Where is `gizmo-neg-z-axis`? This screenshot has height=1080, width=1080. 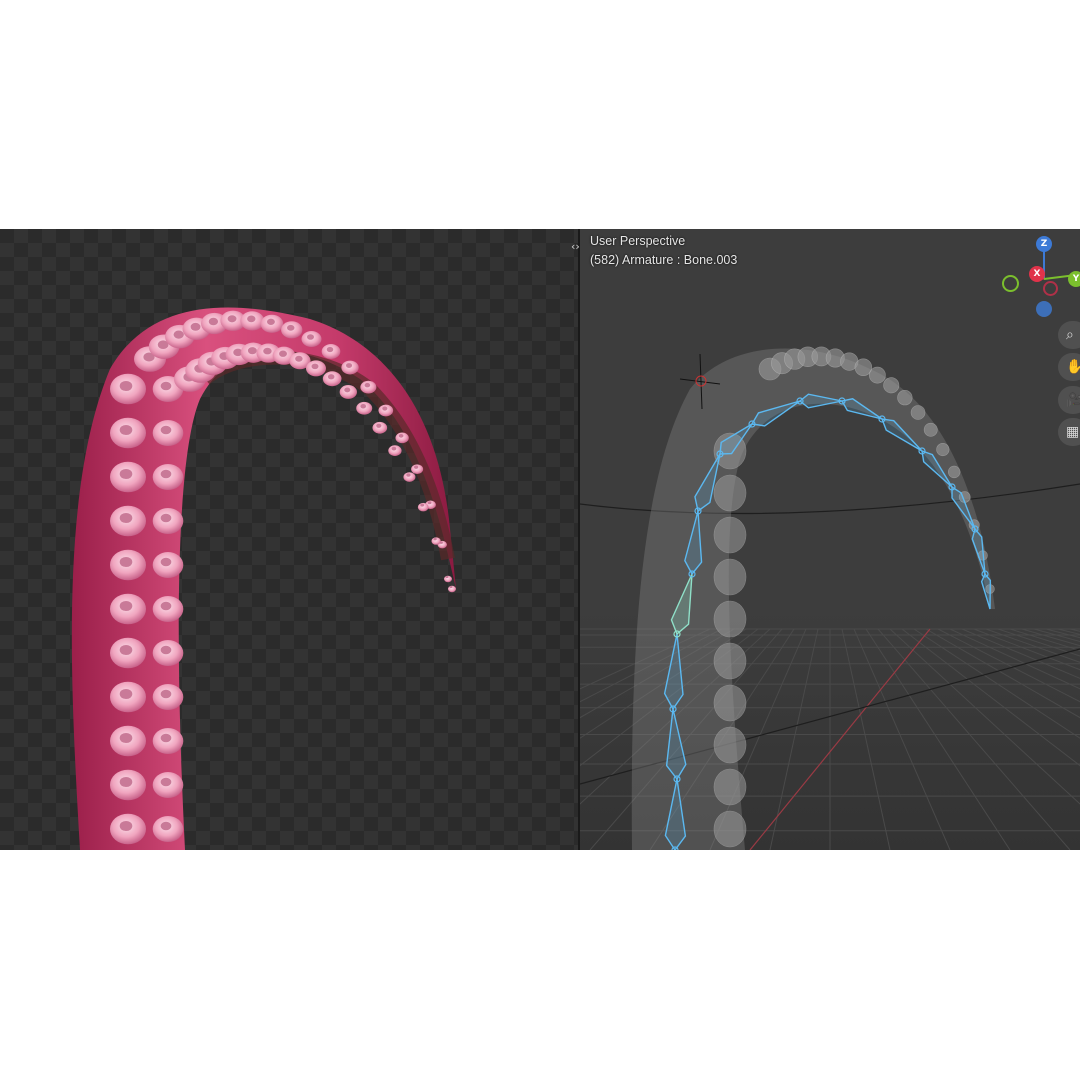
gizmo-neg-z-axis is located at coordinates (1044, 309).